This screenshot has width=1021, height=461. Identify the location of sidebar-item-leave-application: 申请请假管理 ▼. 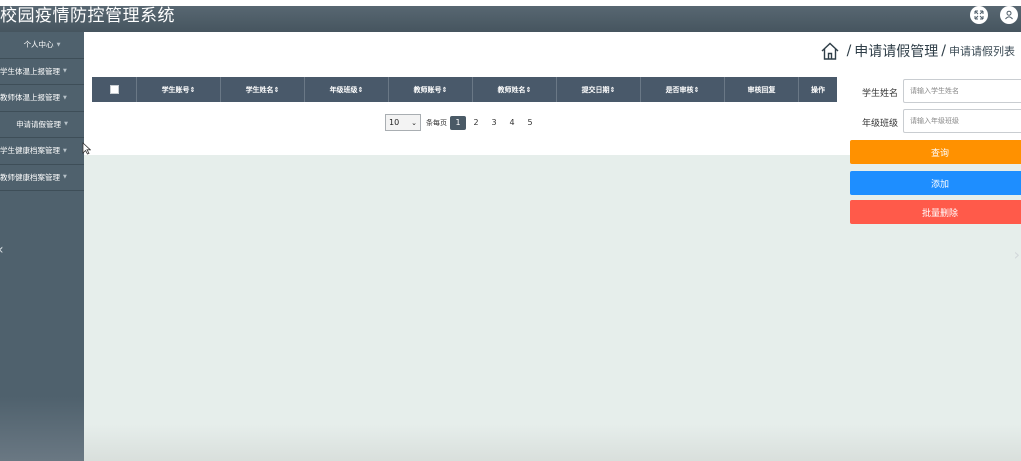
(42, 125).